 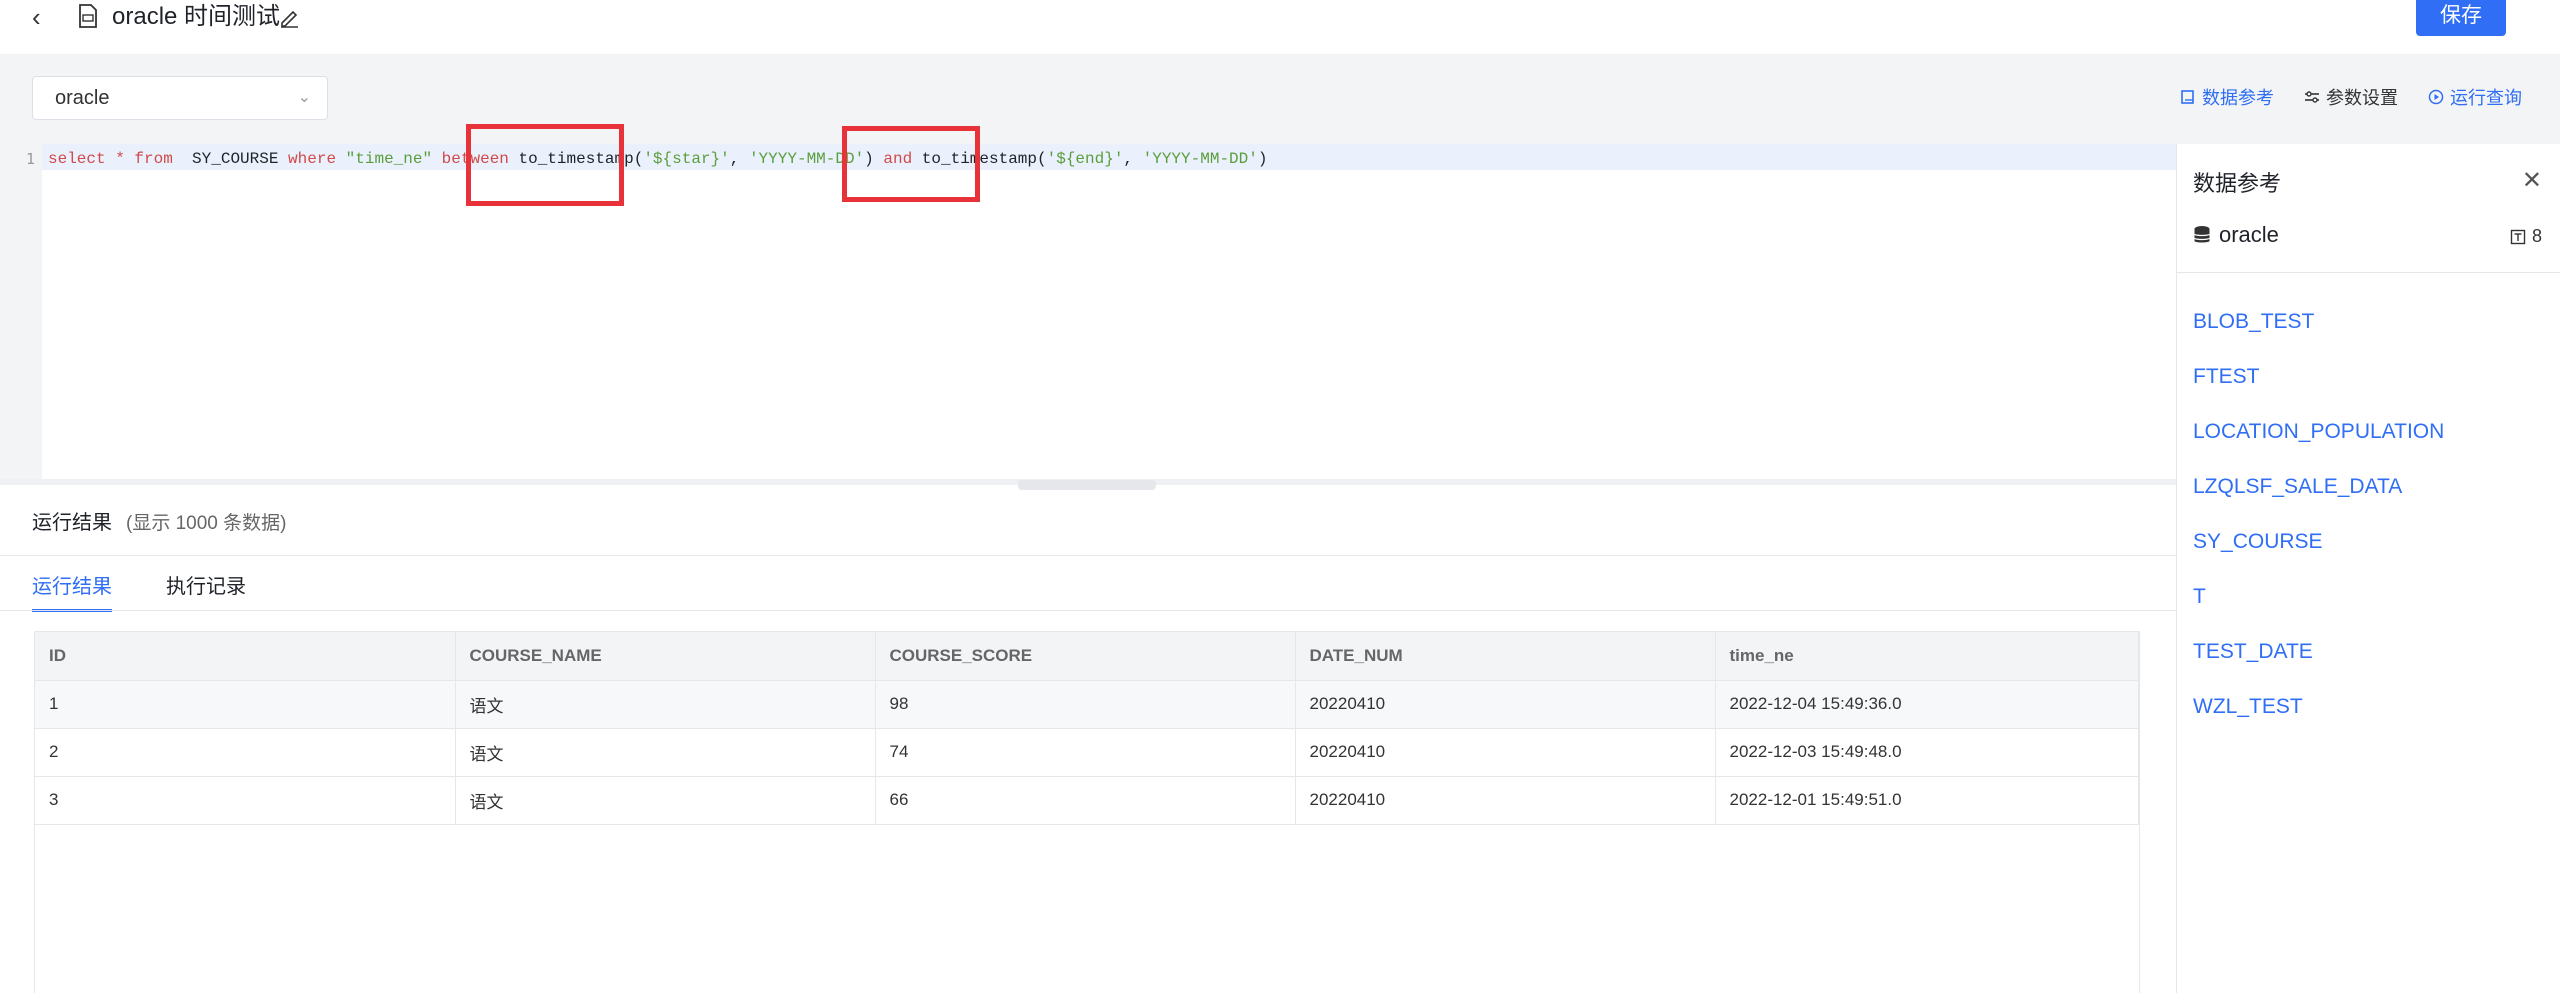 What do you see at coordinates (2362, 98) in the screenshot?
I see `param-settings-label: 参数设置` at bounding box center [2362, 98].